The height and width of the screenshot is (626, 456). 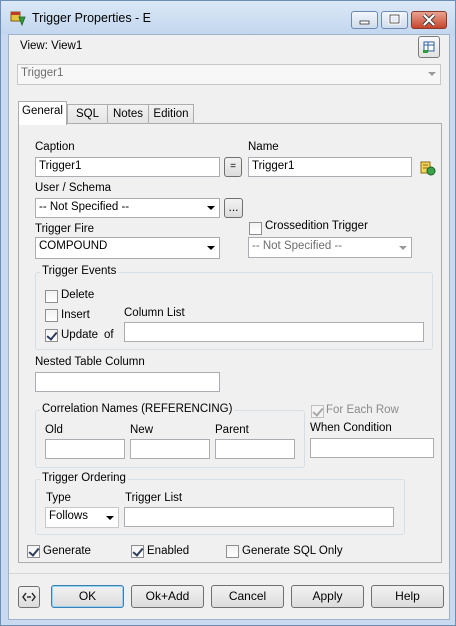 I want to click on close-icon, so click(x=429, y=20).